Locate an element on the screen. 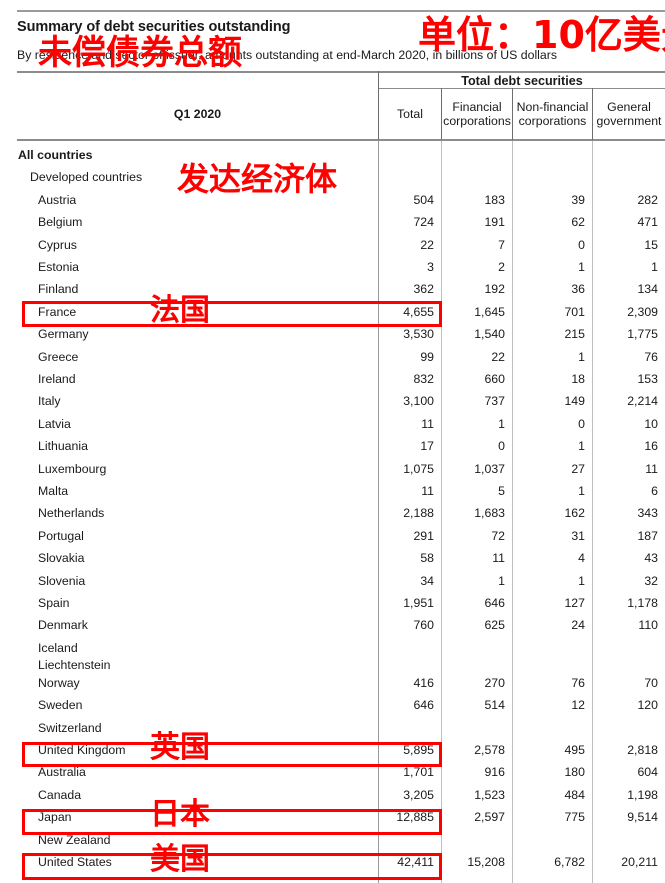  cell-nonfinancial: 18 is located at coordinates (578, 379).